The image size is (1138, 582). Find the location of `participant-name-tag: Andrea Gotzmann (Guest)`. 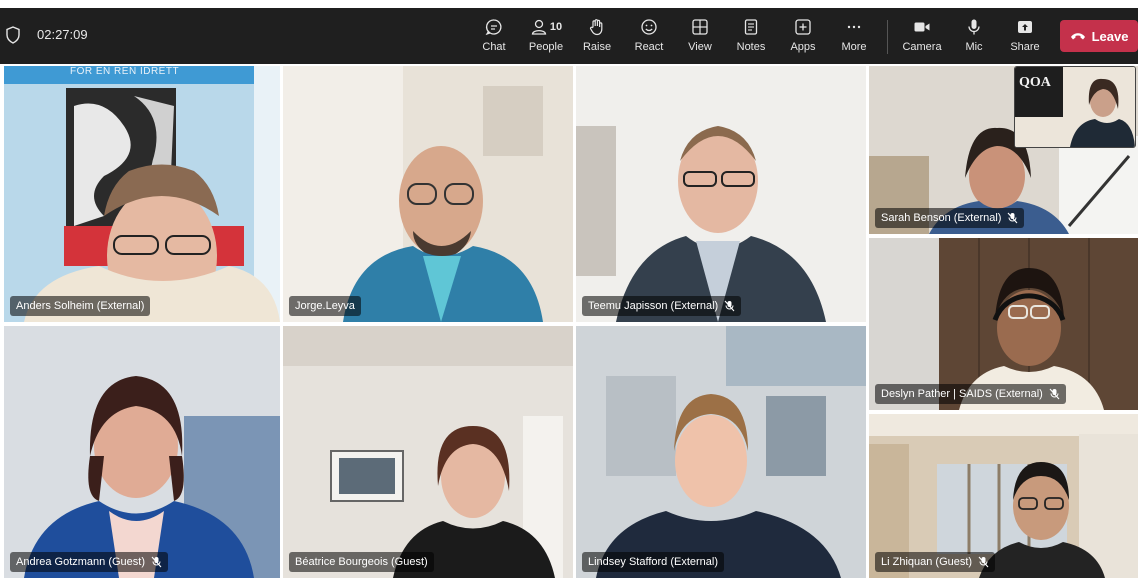

participant-name-tag: Andrea Gotzmann (Guest) is located at coordinates (89, 562).